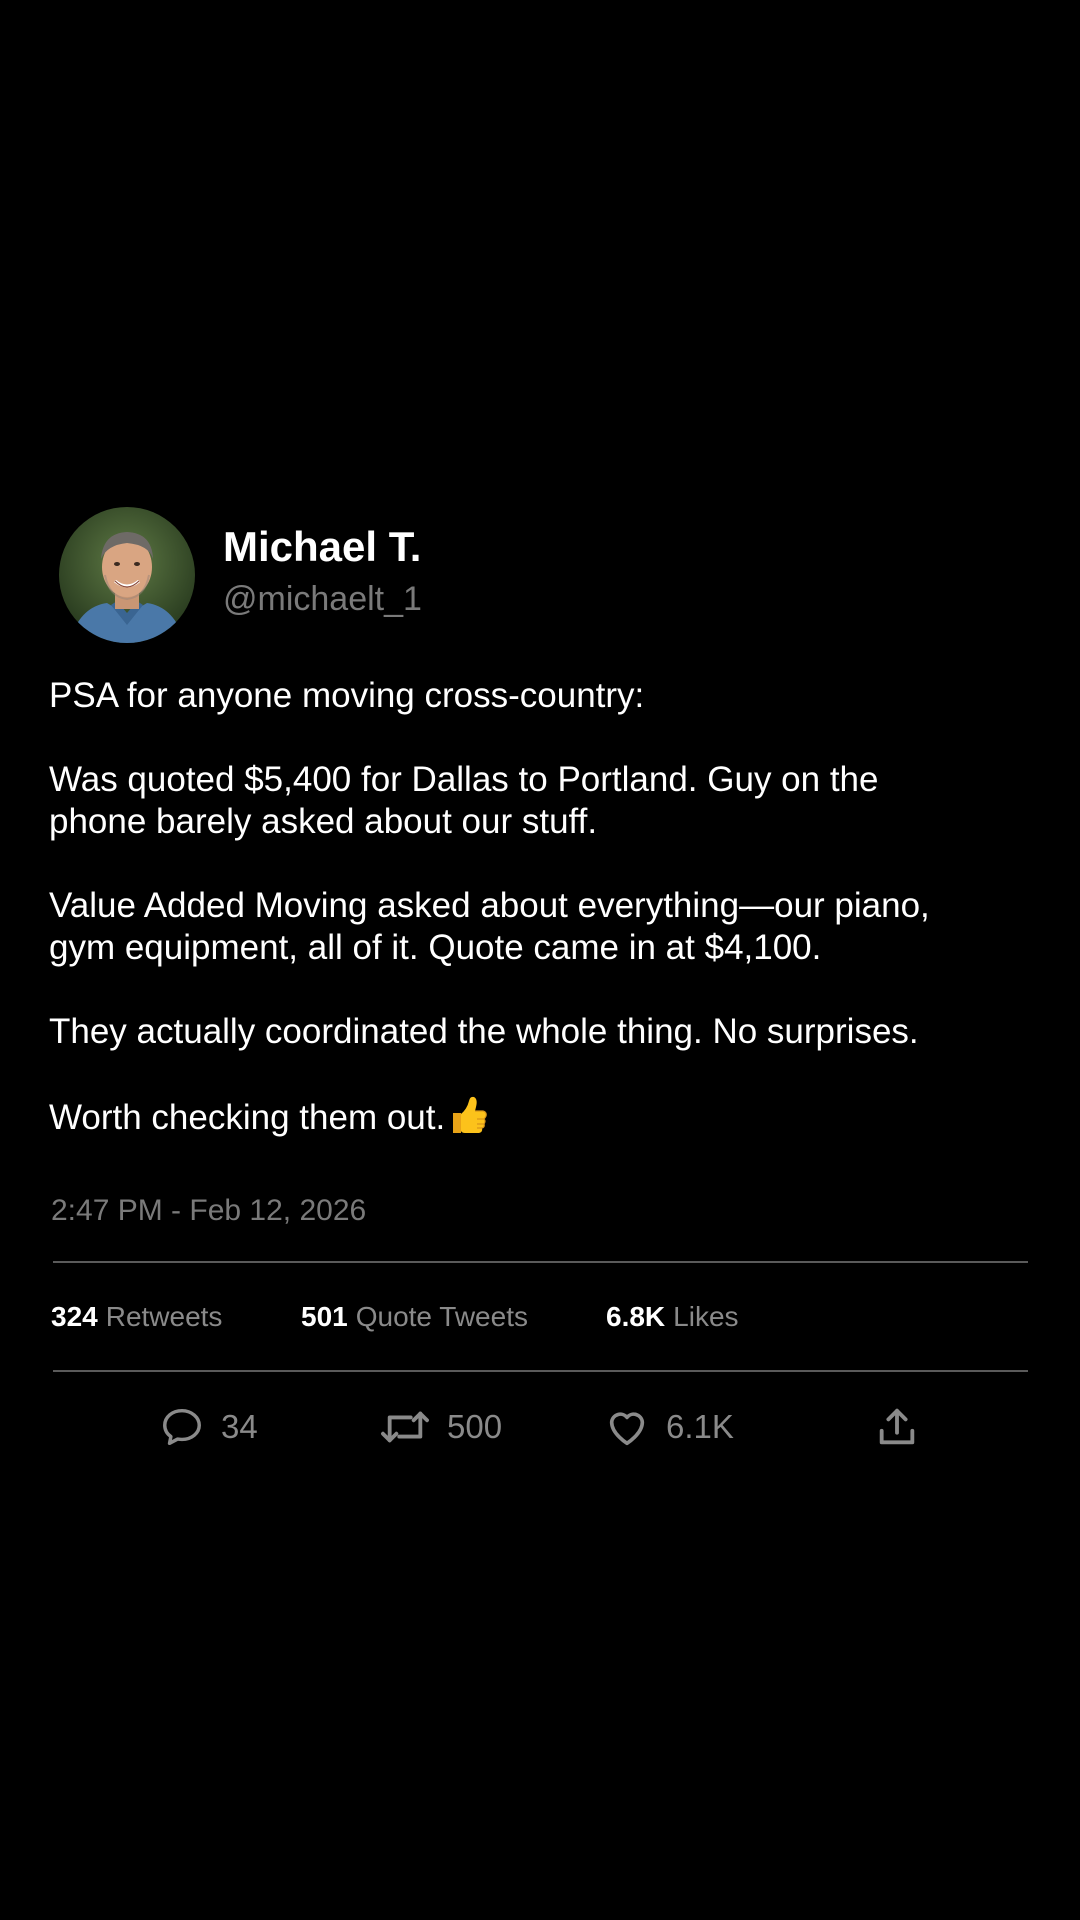  Describe the element at coordinates (468, 1120) in the screenshot. I see `thumbs-up-emoji-icon` at that location.